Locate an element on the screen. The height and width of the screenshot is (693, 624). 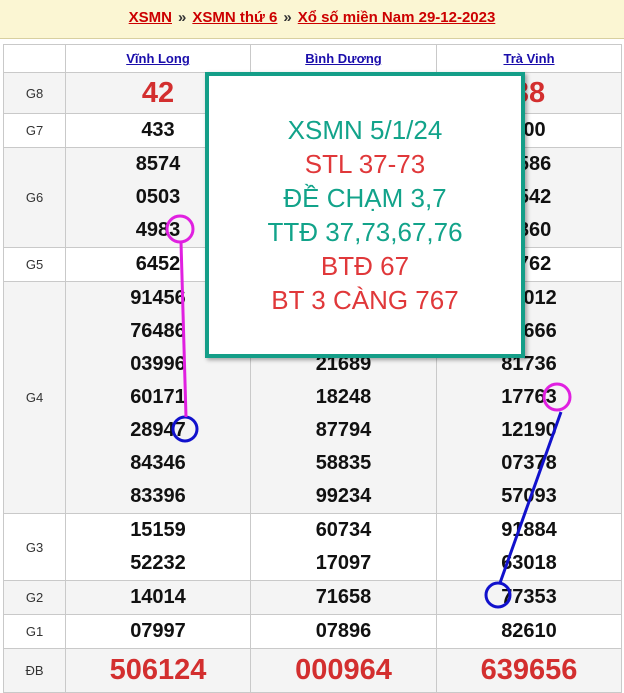
result-number: 07896 is located at coordinates (343, 631).